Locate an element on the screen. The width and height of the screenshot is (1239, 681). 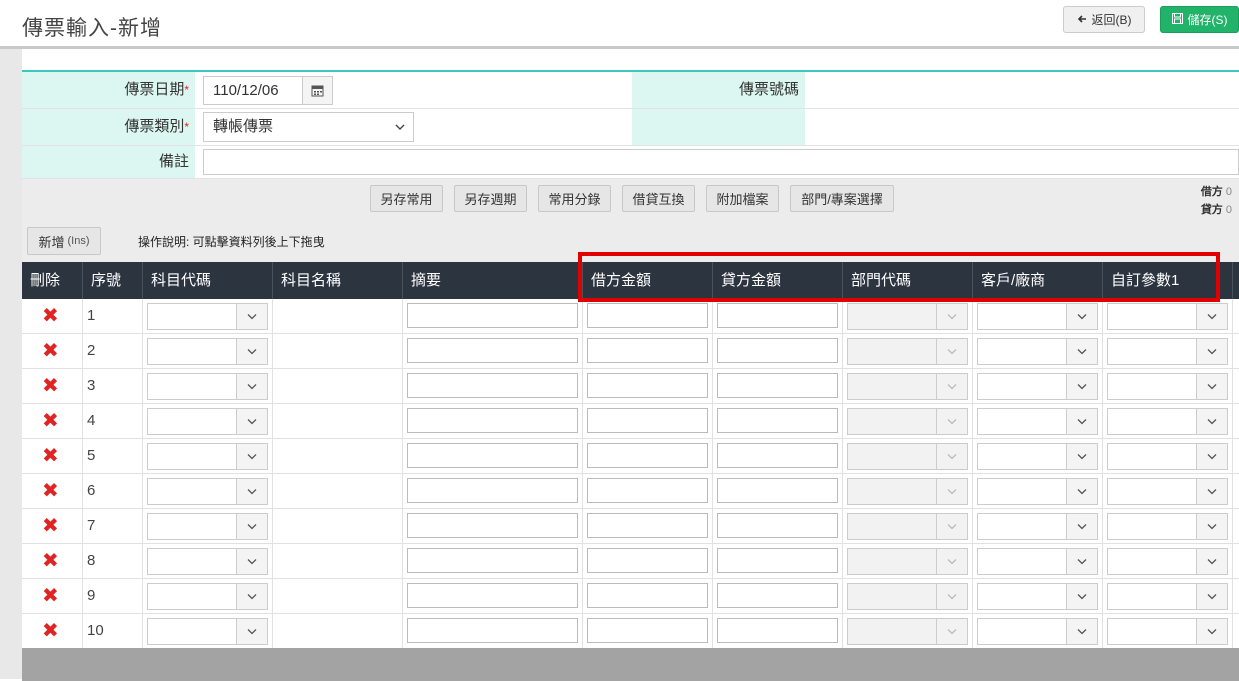
save-as-periodic-button: 另存週期 is located at coordinates (490, 198).